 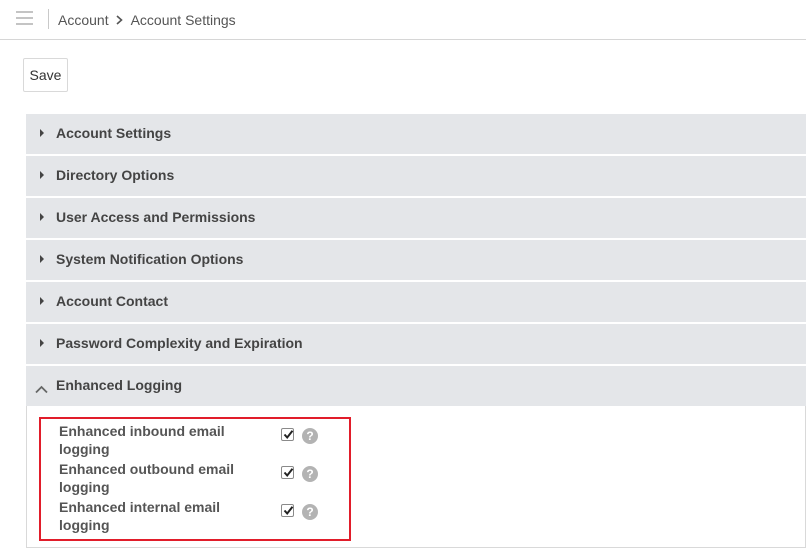 What do you see at coordinates (416, 176) in the screenshot?
I see `section-directory-options: Directory Options` at bounding box center [416, 176].